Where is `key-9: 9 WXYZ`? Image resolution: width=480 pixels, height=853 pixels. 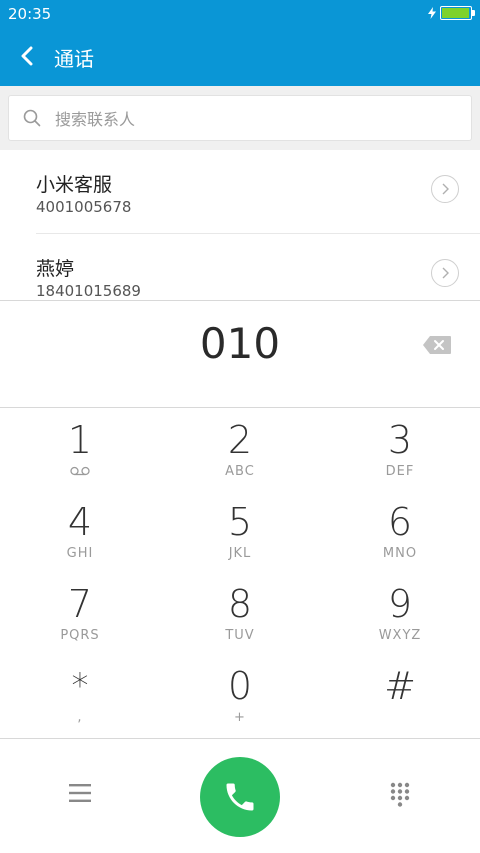 key-9: 9 WXYZ is located at coordinates (400, 613).